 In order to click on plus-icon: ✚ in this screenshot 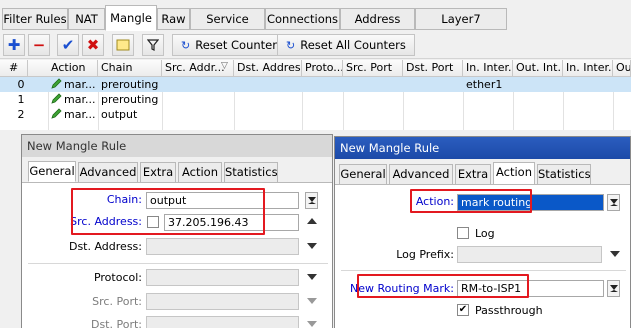, I will do `click(14, 45)`.